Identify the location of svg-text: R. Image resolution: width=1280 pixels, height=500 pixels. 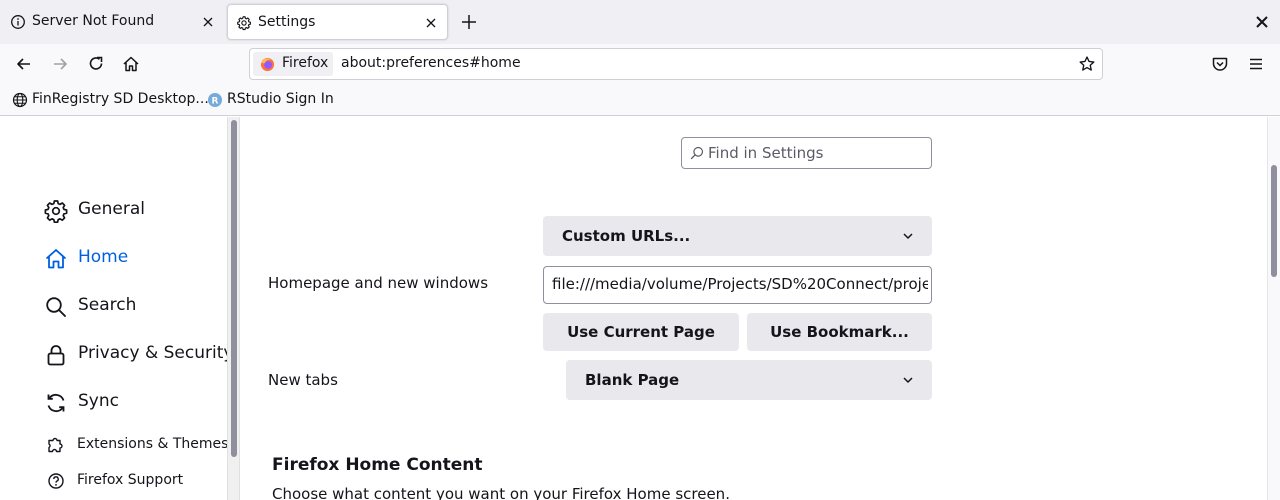
(215, 102).